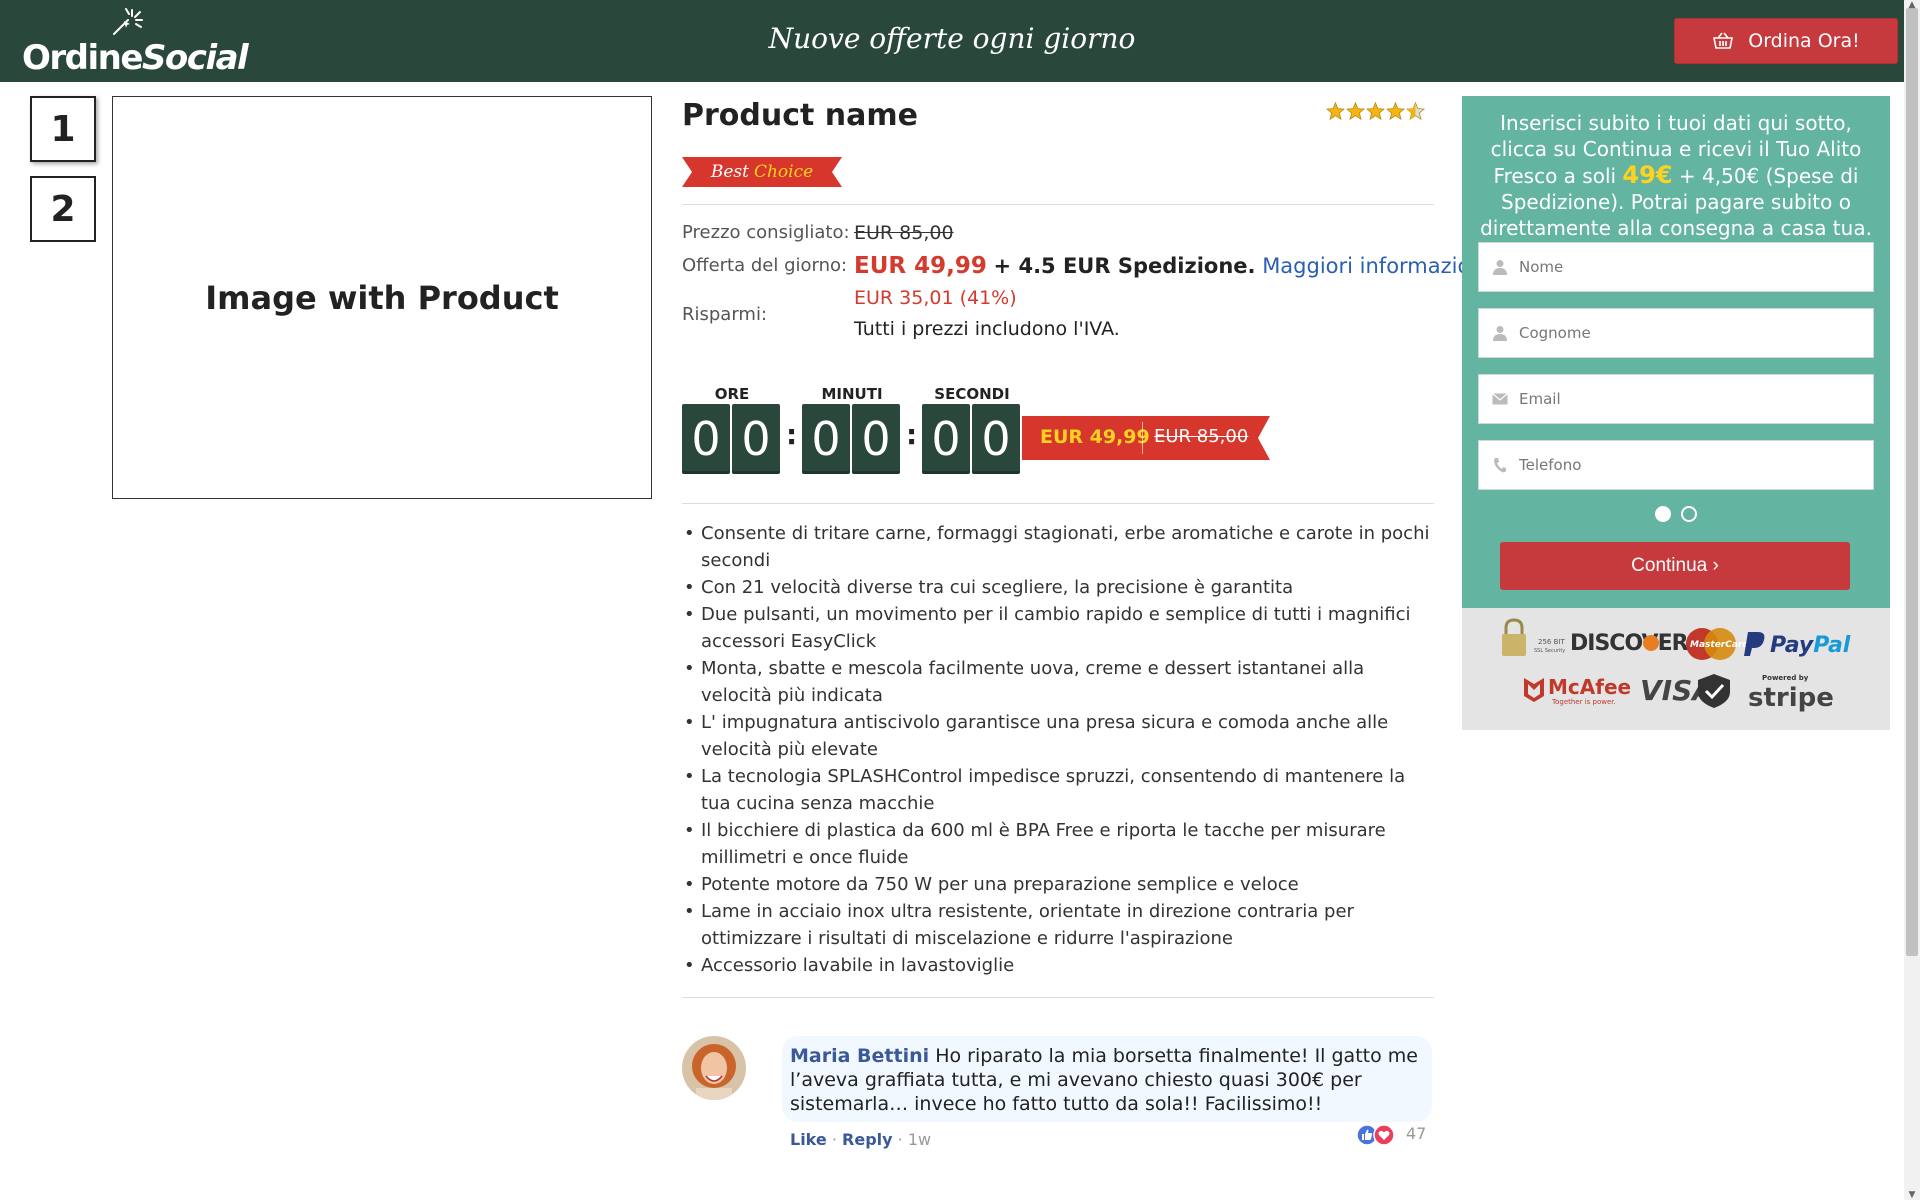 This screenshot has width=1920, height=1200. What do you see at coordinates (766, 232) in the screenshot?
I see `list-price-label: Prezzo consigliato:` at bounding box center [766, 232].